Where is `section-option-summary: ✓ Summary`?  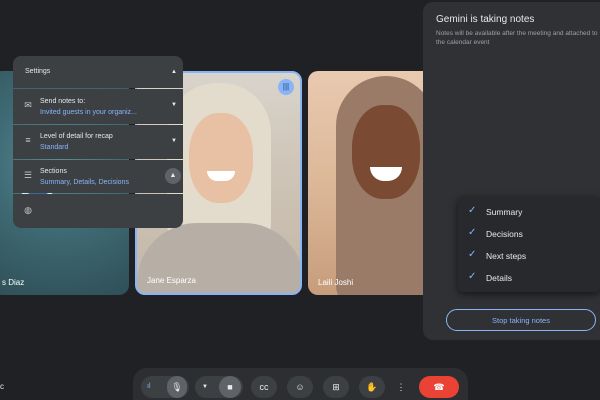 section-option-summary: ✓ Summary is located at coordinates (529, 212).